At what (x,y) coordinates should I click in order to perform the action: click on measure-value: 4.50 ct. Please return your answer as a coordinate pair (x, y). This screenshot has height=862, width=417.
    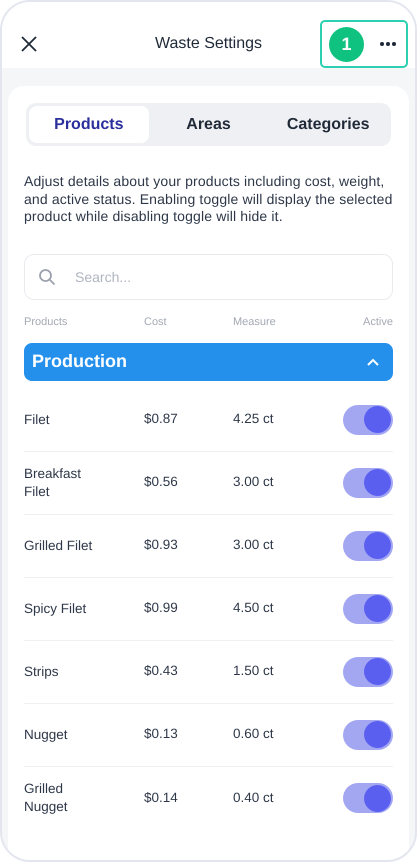
    Looking at the image, I should click on (253, 608).